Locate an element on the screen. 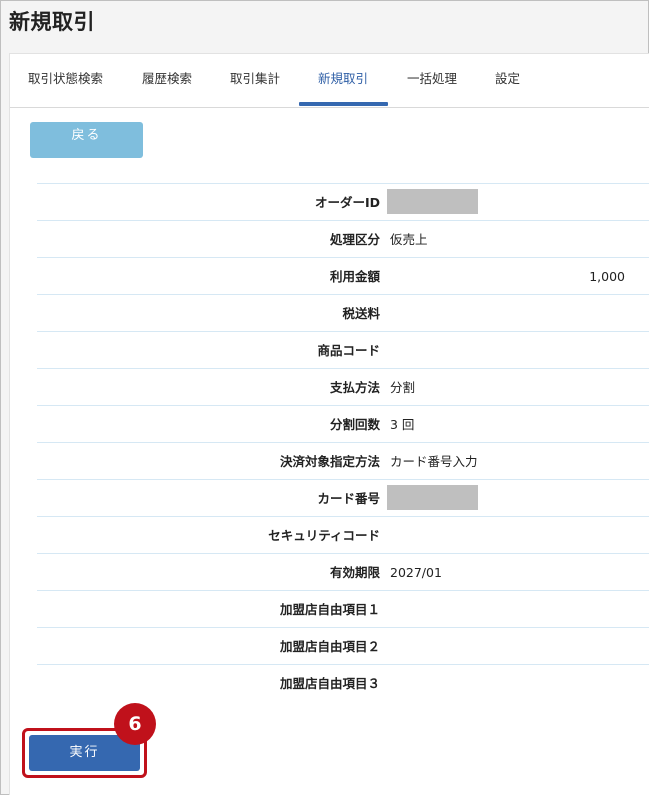 The height and width of the screenshot is (795, 649). form-row-merchant-field-1: 加盟店自由項目１ is located at coordinates (343, 609).